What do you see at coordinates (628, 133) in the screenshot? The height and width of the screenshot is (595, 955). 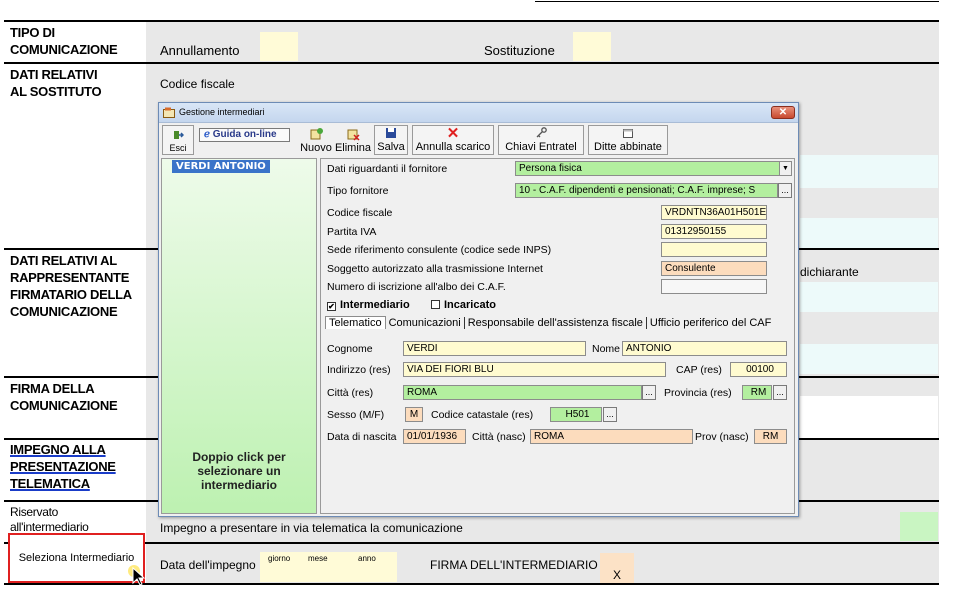 I see `window-icon` at bounding box center [628, 133].